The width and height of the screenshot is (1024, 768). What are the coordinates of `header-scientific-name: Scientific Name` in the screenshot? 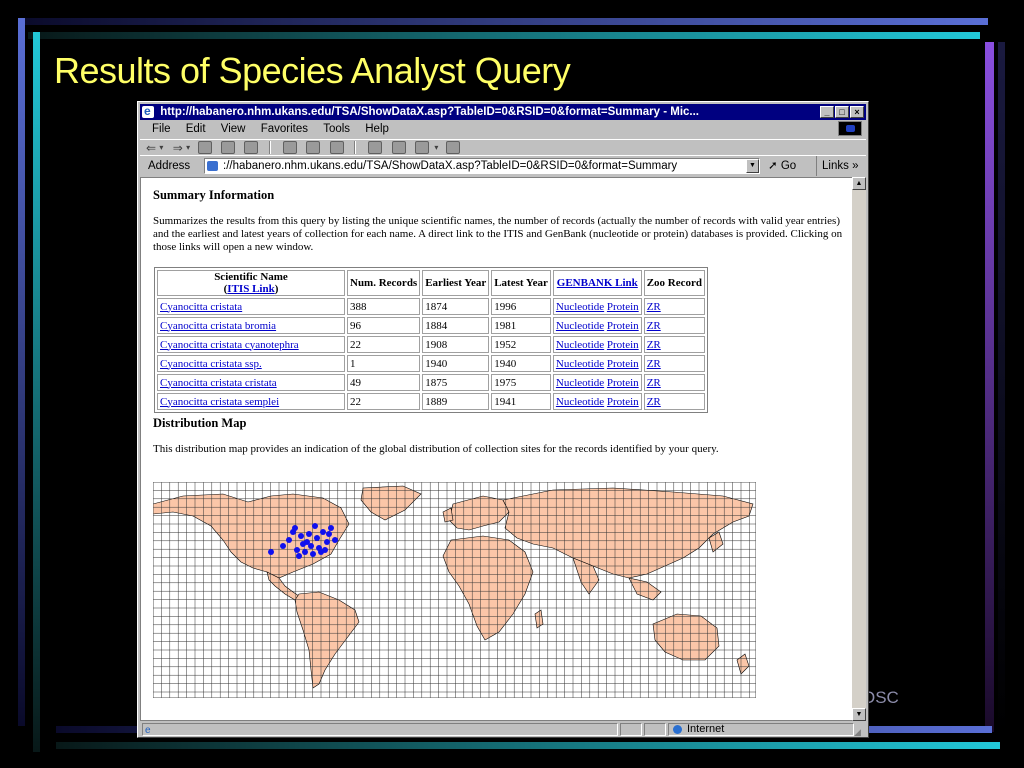 It's located at (251, 277).